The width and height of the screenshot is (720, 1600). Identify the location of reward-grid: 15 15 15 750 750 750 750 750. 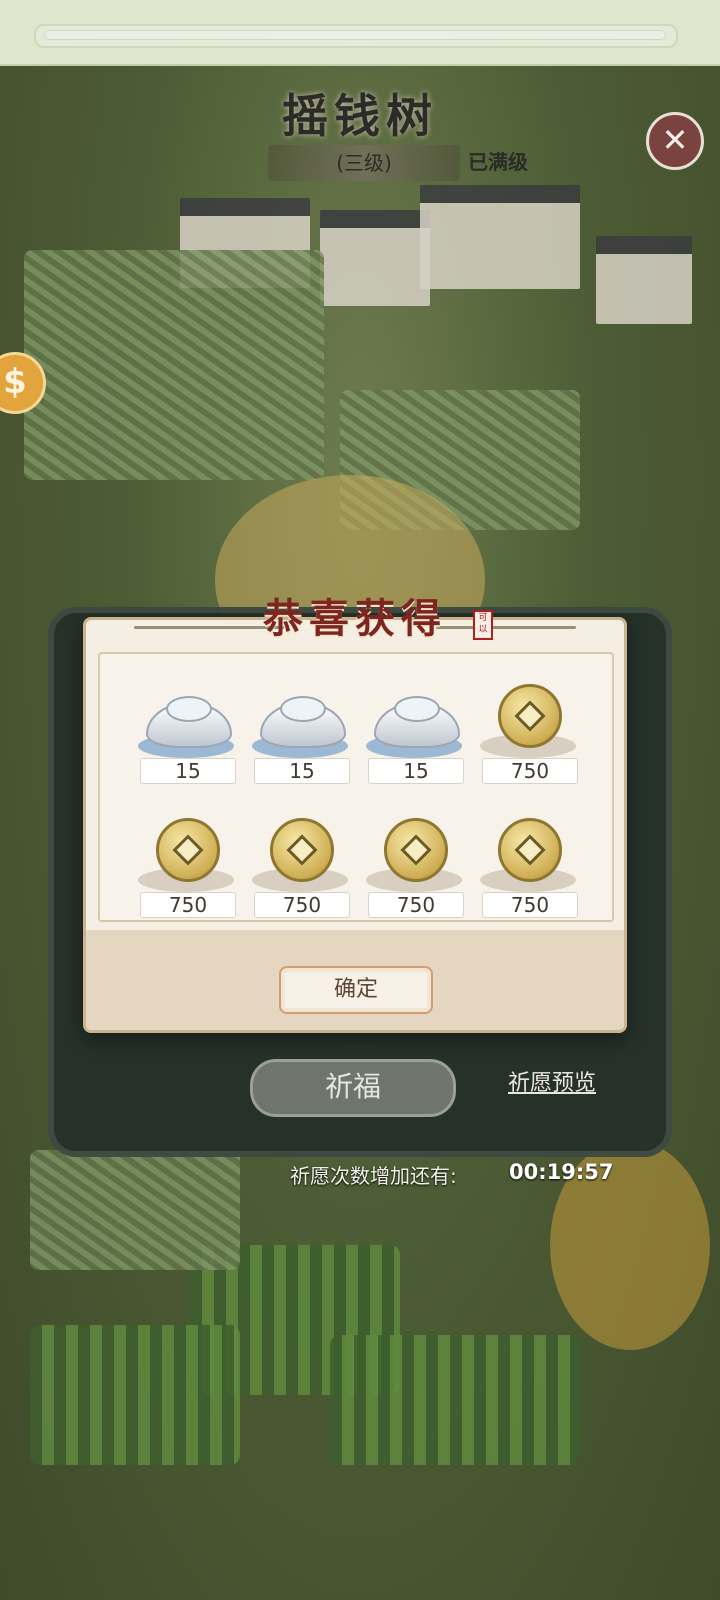
(356, 787).